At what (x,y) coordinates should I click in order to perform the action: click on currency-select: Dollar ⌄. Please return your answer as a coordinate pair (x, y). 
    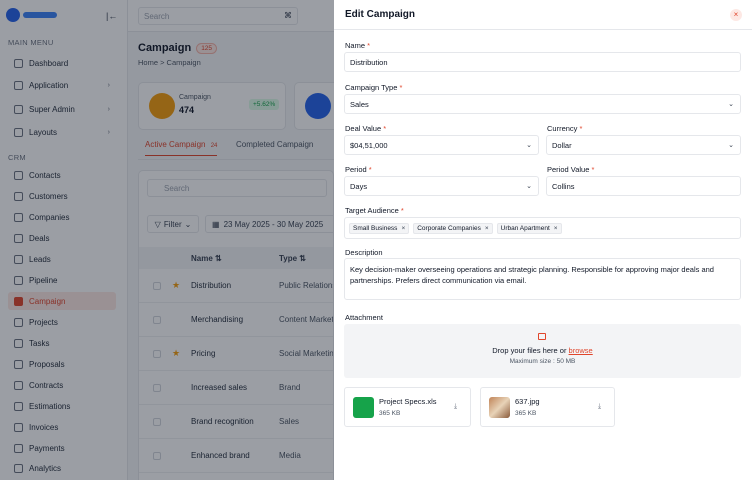
    Looking at the image, I should click on (643, 145).